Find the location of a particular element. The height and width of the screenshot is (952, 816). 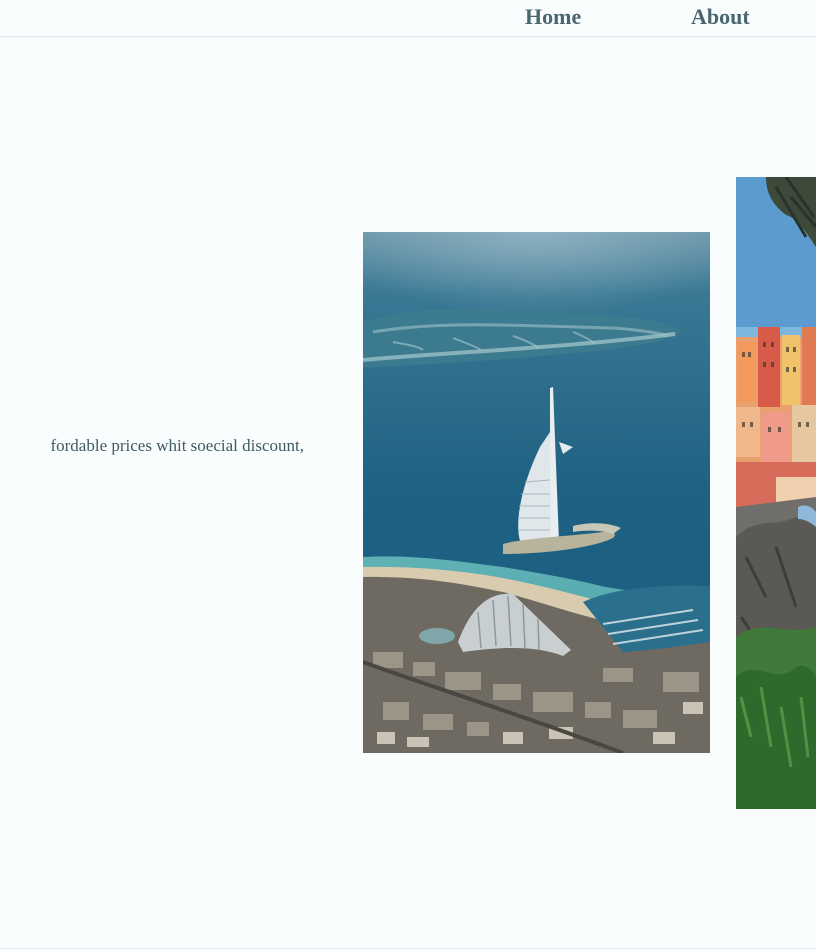

hero-description-text: fordable prices whit soecial discount, is located at coordinates (177, 445).